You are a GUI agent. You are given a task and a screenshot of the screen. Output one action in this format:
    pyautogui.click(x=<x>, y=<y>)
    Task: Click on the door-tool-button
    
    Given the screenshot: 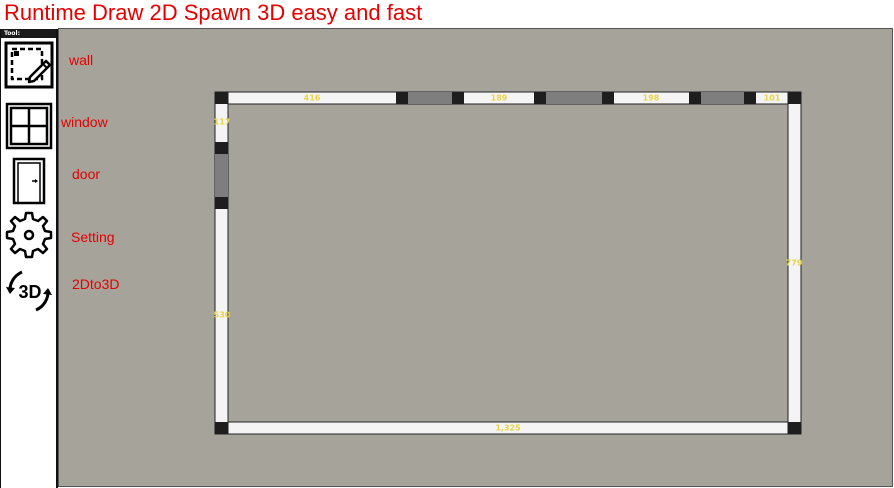 What is the action you would take?
    pyautogui.click(x=29, y=181)
    